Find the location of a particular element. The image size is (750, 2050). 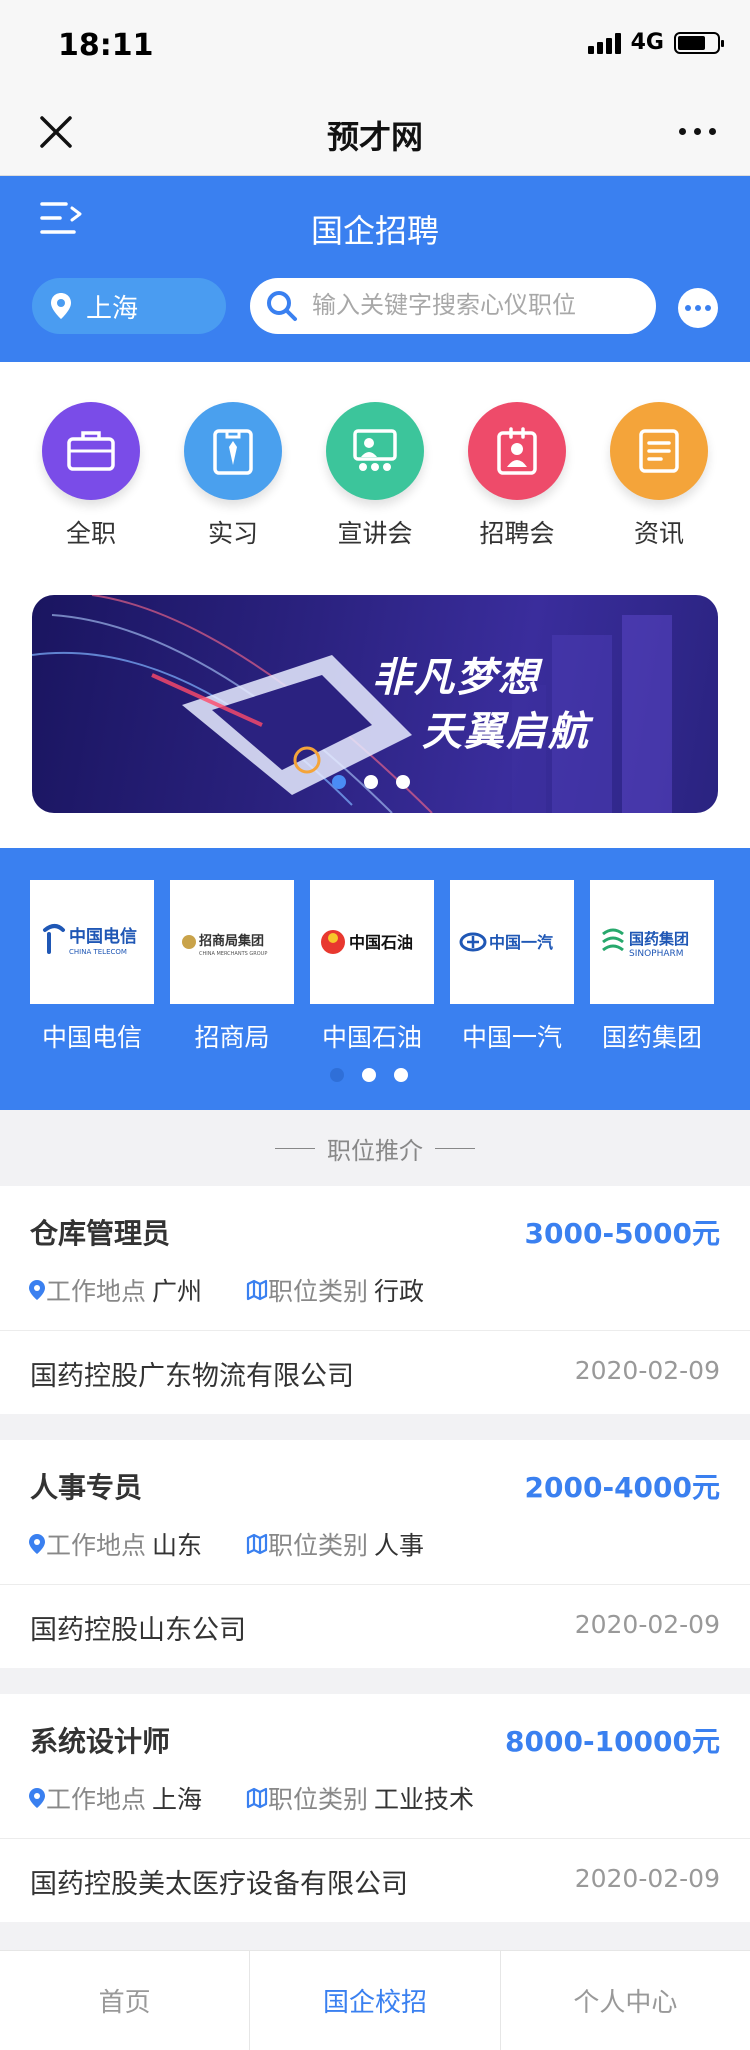

job-title: 系统设计师 is located at coordinates (100, 1741).